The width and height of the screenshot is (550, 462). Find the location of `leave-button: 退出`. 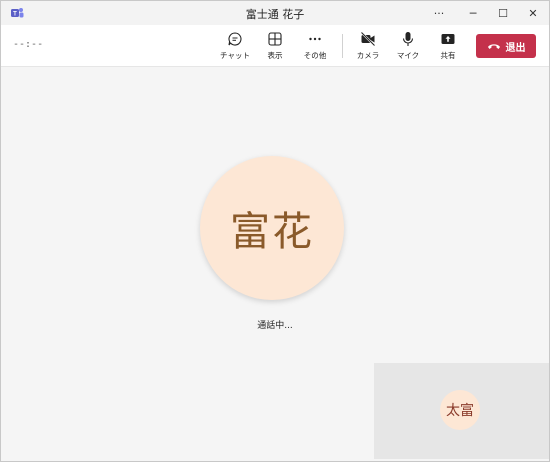

leave-button: 退出 is located at coordinates (506, 46).